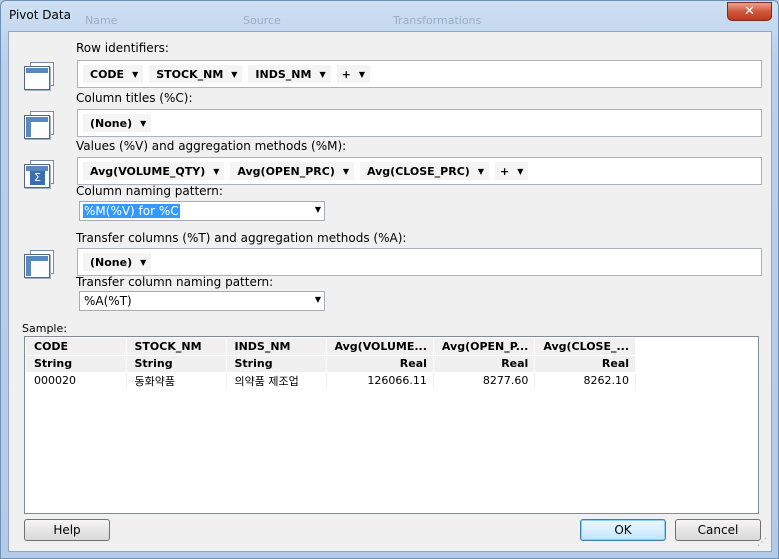 The image size is (779, 559). What do you see at coordinates (122, 48) in the screenshot?
I see `row-identifiers-label: Row identifiers:` at bounding box center [122, 48].